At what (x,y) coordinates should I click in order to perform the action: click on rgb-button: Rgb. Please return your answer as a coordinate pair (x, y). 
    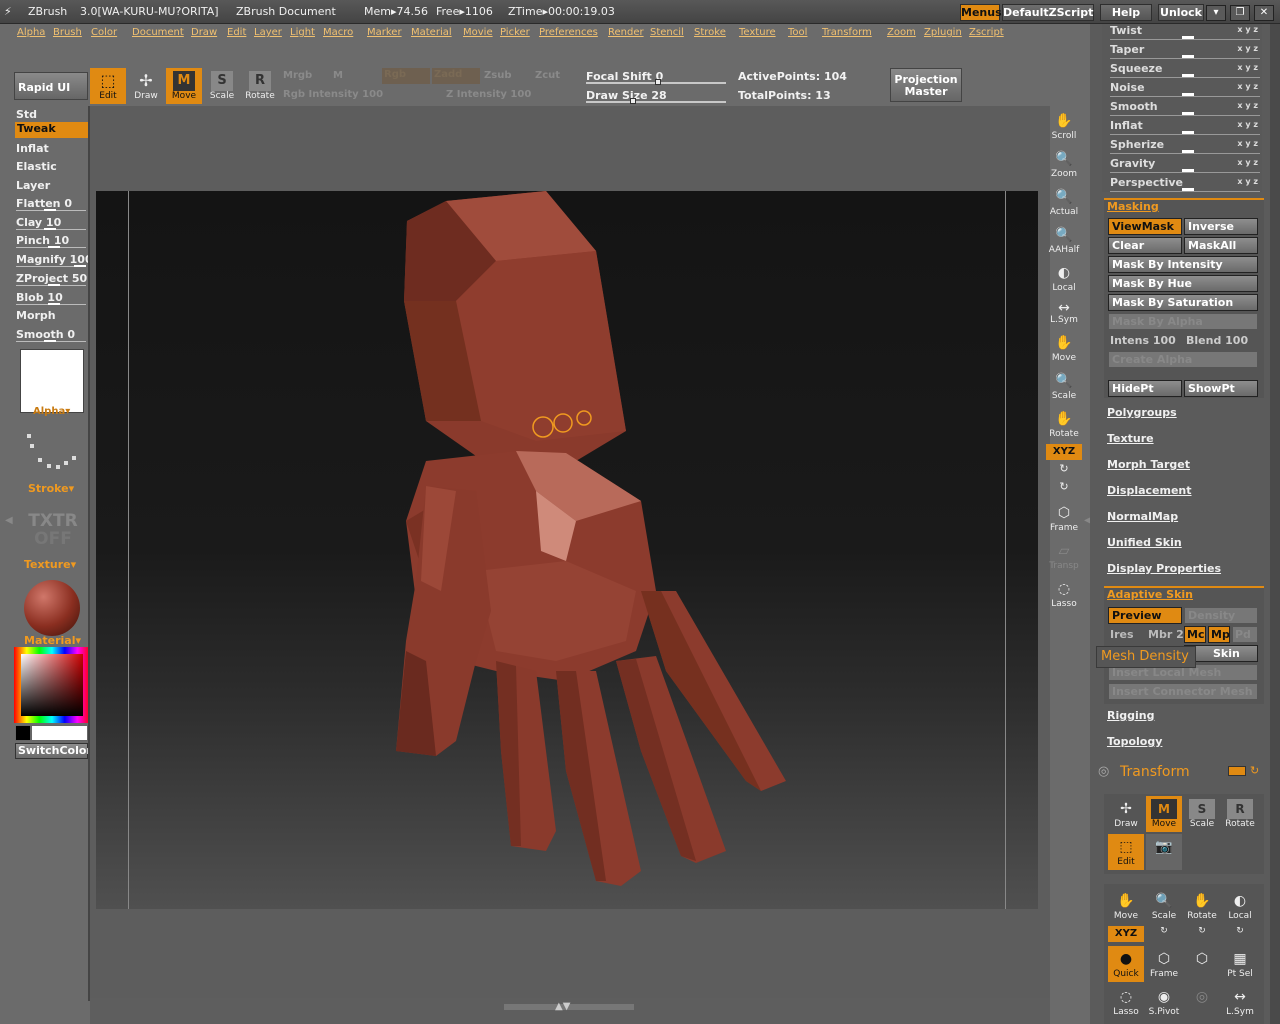
    Looking at the image, I should click on (406, 76).